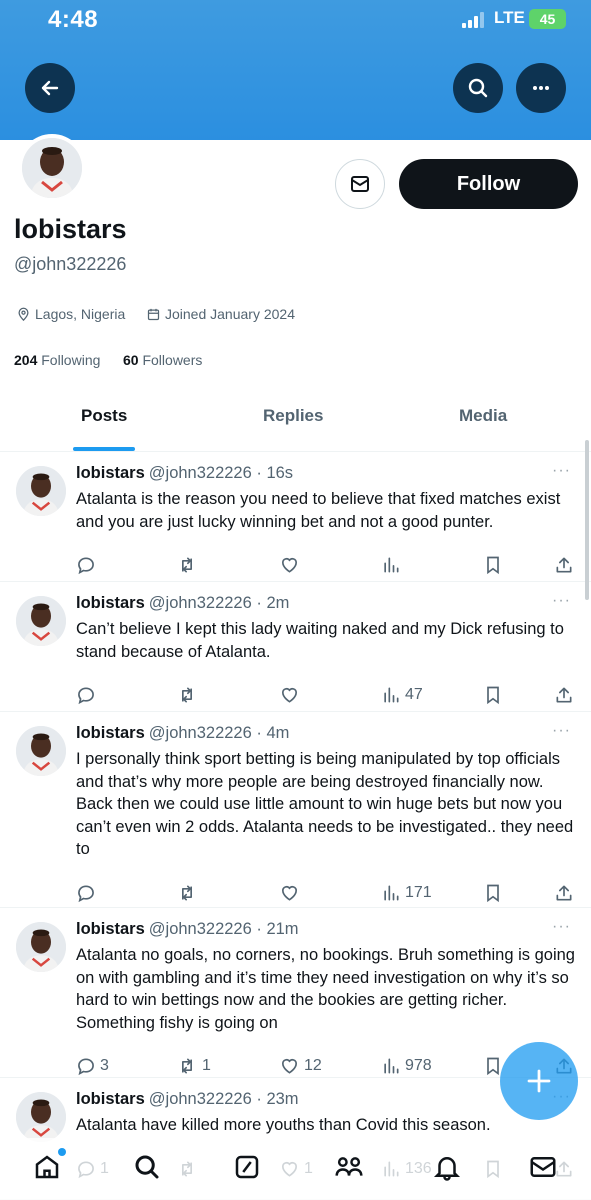  What do you see at coordinates (300, 1066) in the screenshot?
I see `like-button: 12` at bounding box center [300, 1066].